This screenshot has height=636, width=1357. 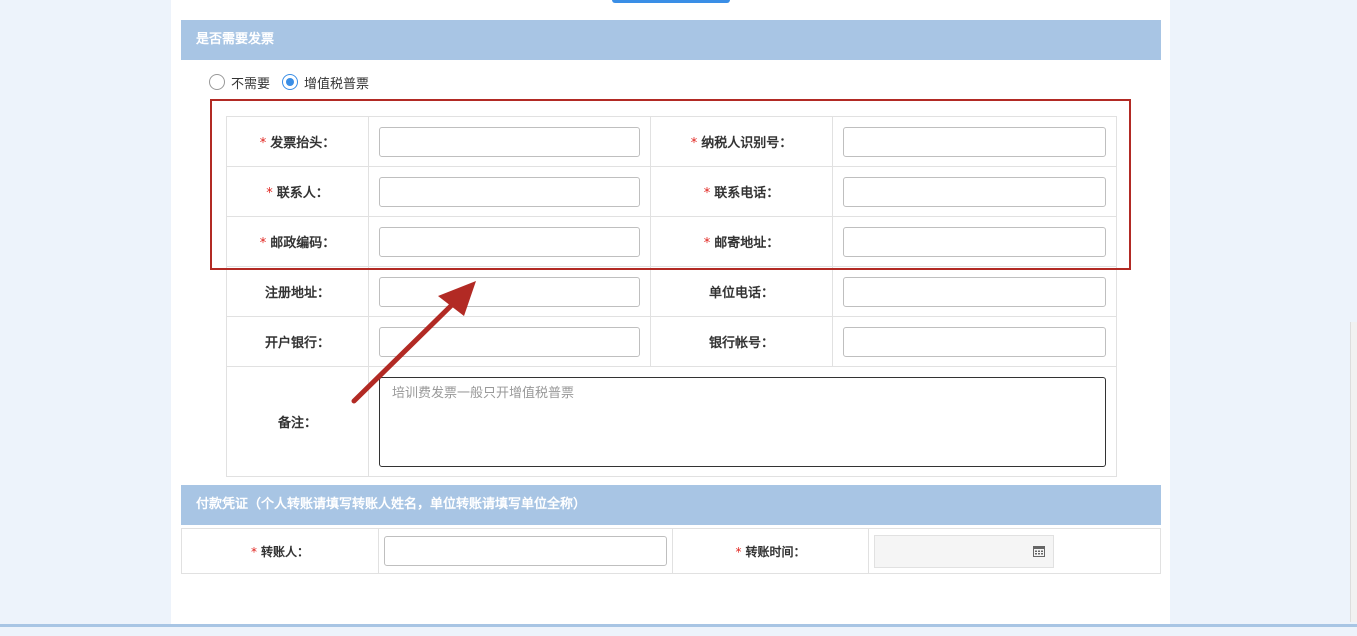 I want to click on table-row: * 转账人： * 转账时间：, so click(x=671, y=551).